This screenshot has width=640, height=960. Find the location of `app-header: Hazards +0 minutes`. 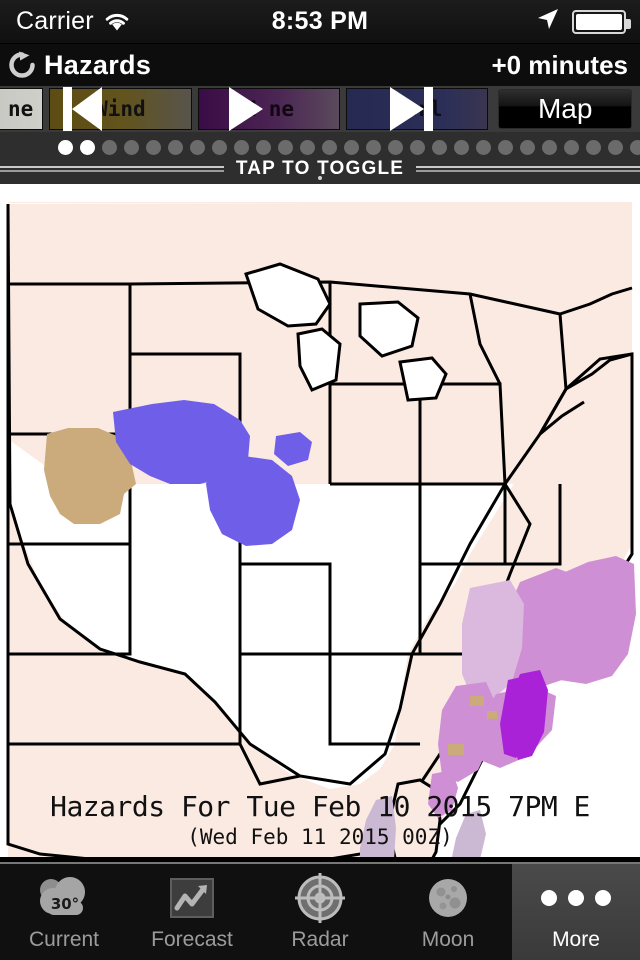

app-header: Hazards +0 minutes is located at coordinates (320, 65).